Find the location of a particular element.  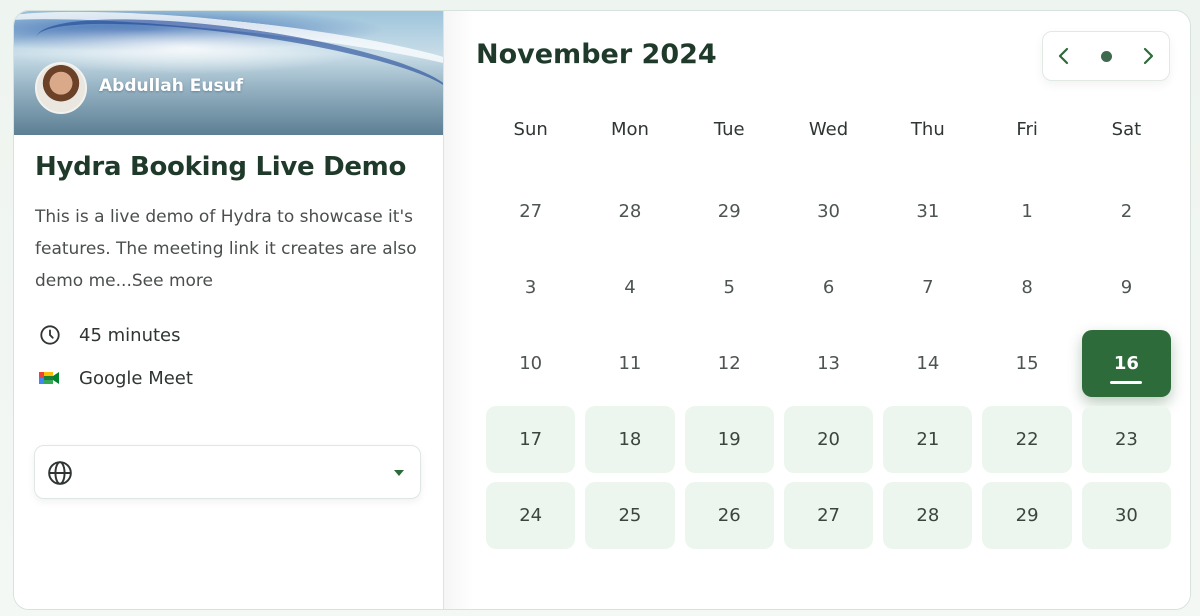

unavailable-date: 3 is located at coordinates (530, 287).